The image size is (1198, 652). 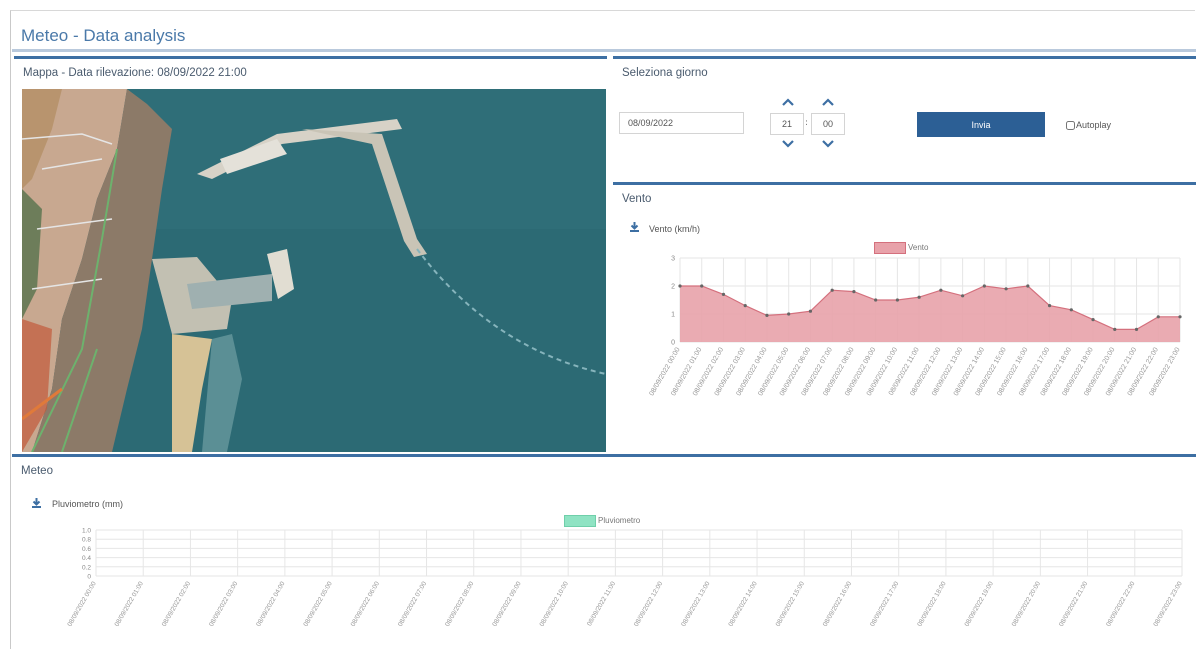 I want to click on autoplay-toggle: Autoplay, so click(x=1088, y=125).